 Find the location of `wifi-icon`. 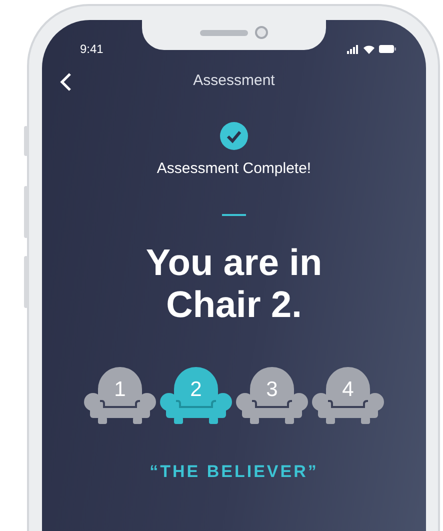

wifi-icon is located at coordinates (369, 49).